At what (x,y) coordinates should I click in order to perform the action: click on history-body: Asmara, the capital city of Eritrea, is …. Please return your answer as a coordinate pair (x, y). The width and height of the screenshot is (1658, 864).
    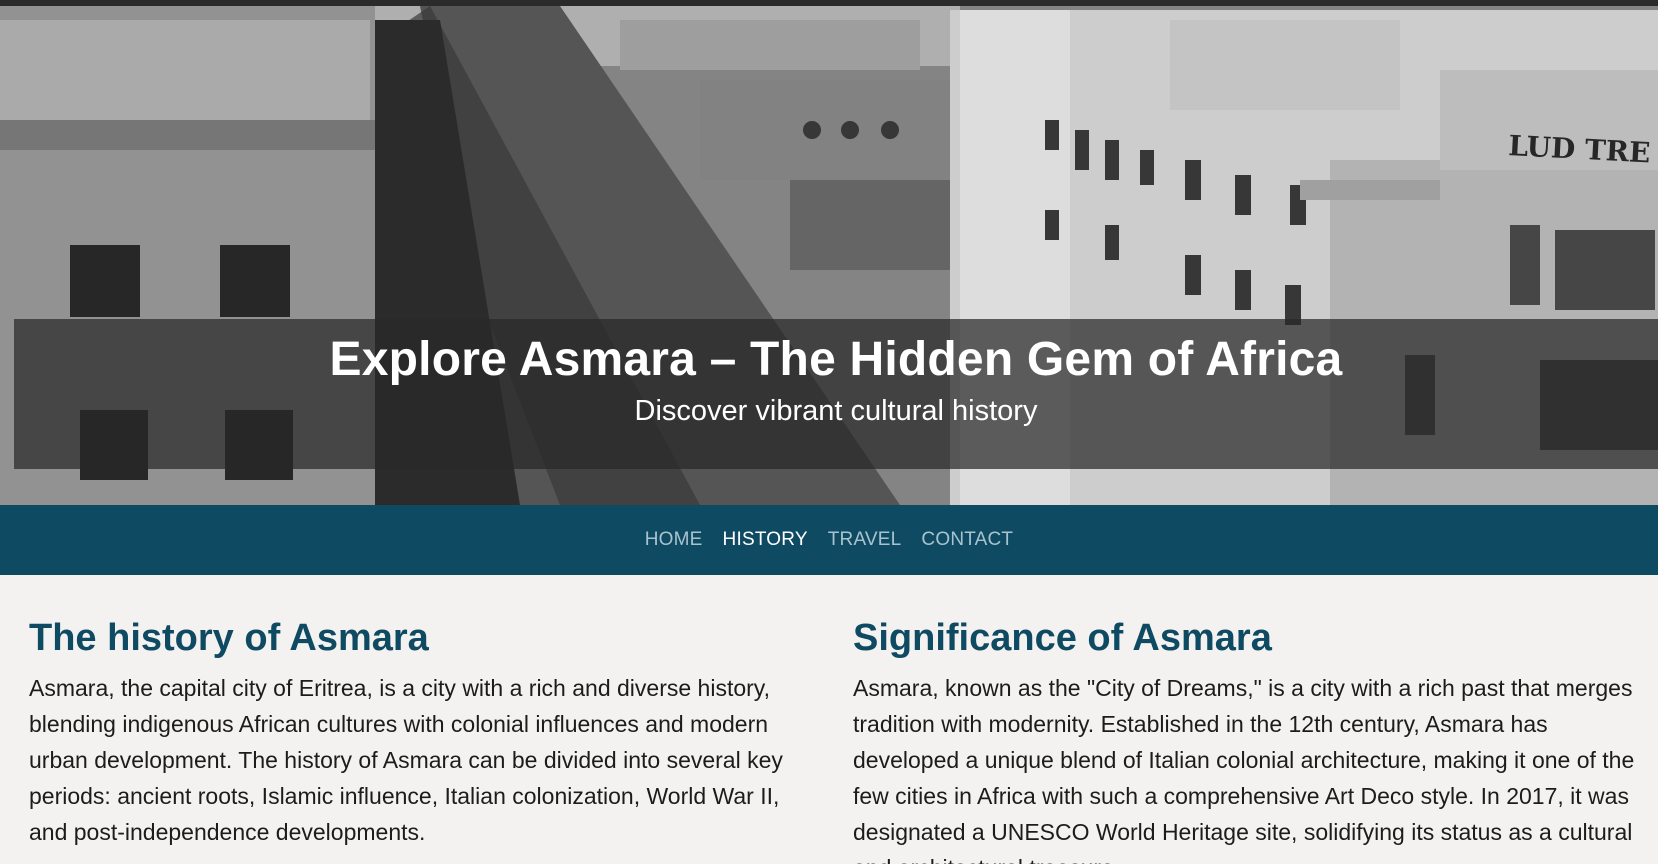
    Looking at the image, I should click on (406, 760).